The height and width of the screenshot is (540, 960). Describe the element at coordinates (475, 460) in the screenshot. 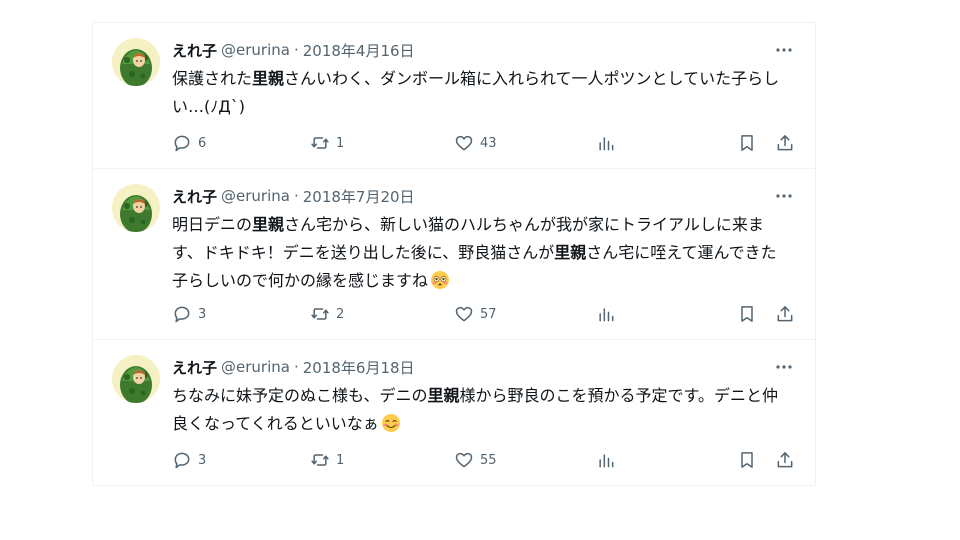

I see `like-button: 55` at that location.